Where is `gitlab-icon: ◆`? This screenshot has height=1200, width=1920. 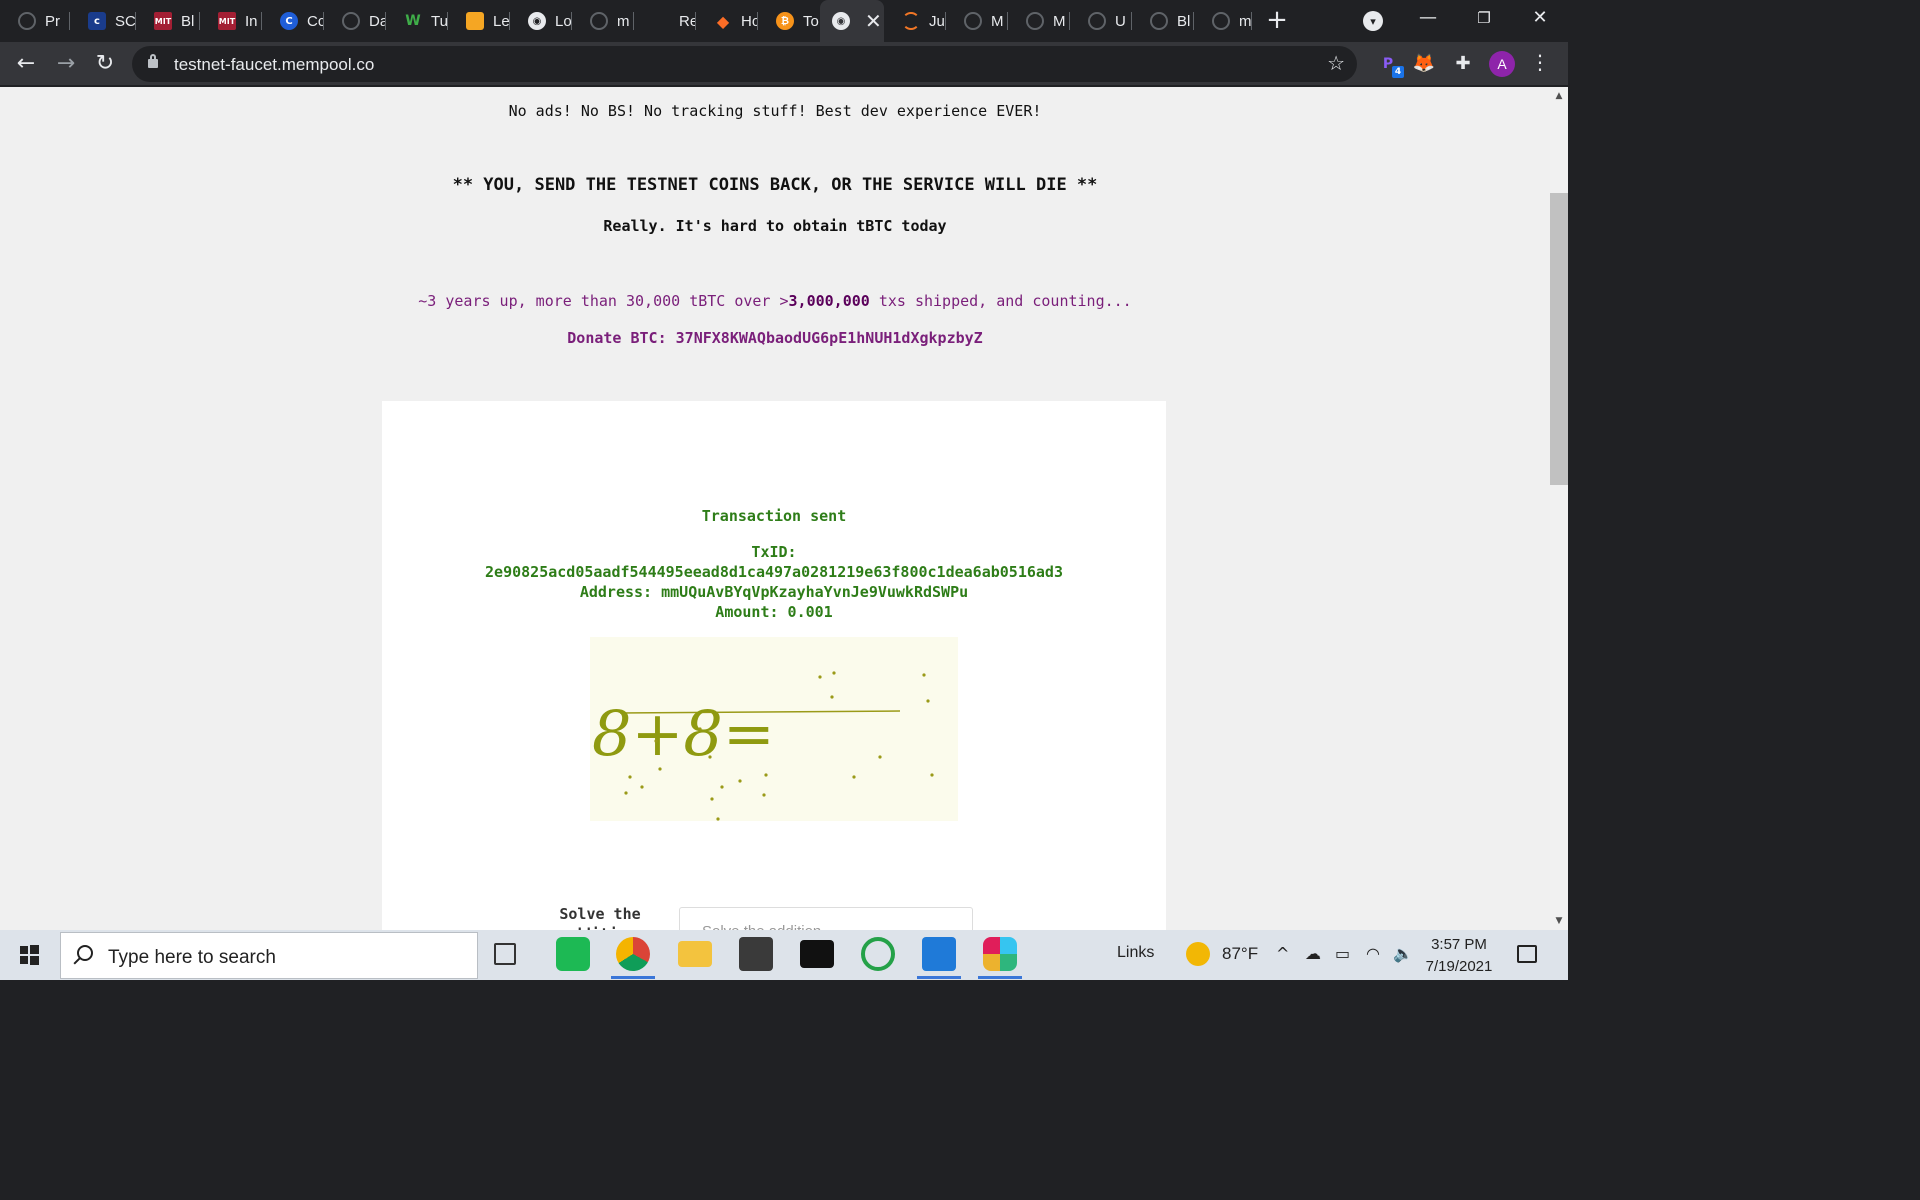 gitlab-icon: ◆ is located at coordinates (723, 21).